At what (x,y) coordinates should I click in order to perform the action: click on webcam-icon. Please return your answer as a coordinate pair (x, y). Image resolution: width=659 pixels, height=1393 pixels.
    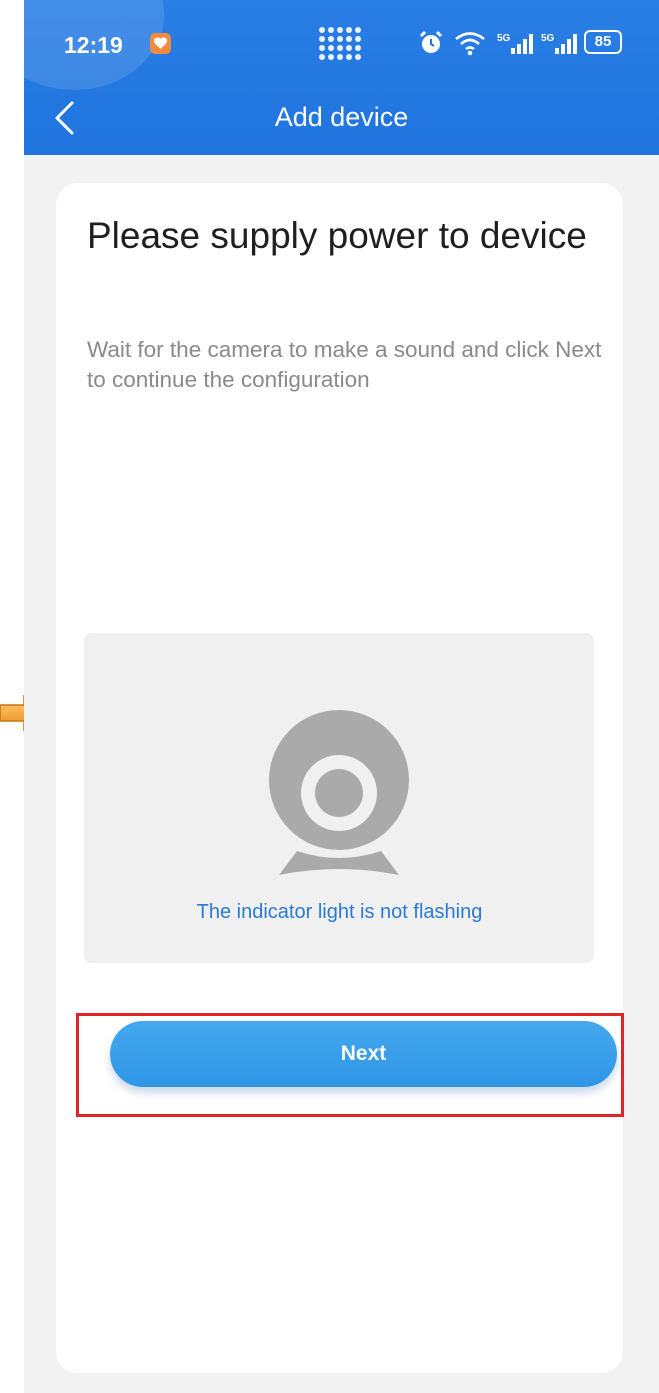
    Looking at the image, I should click on (339, 792).